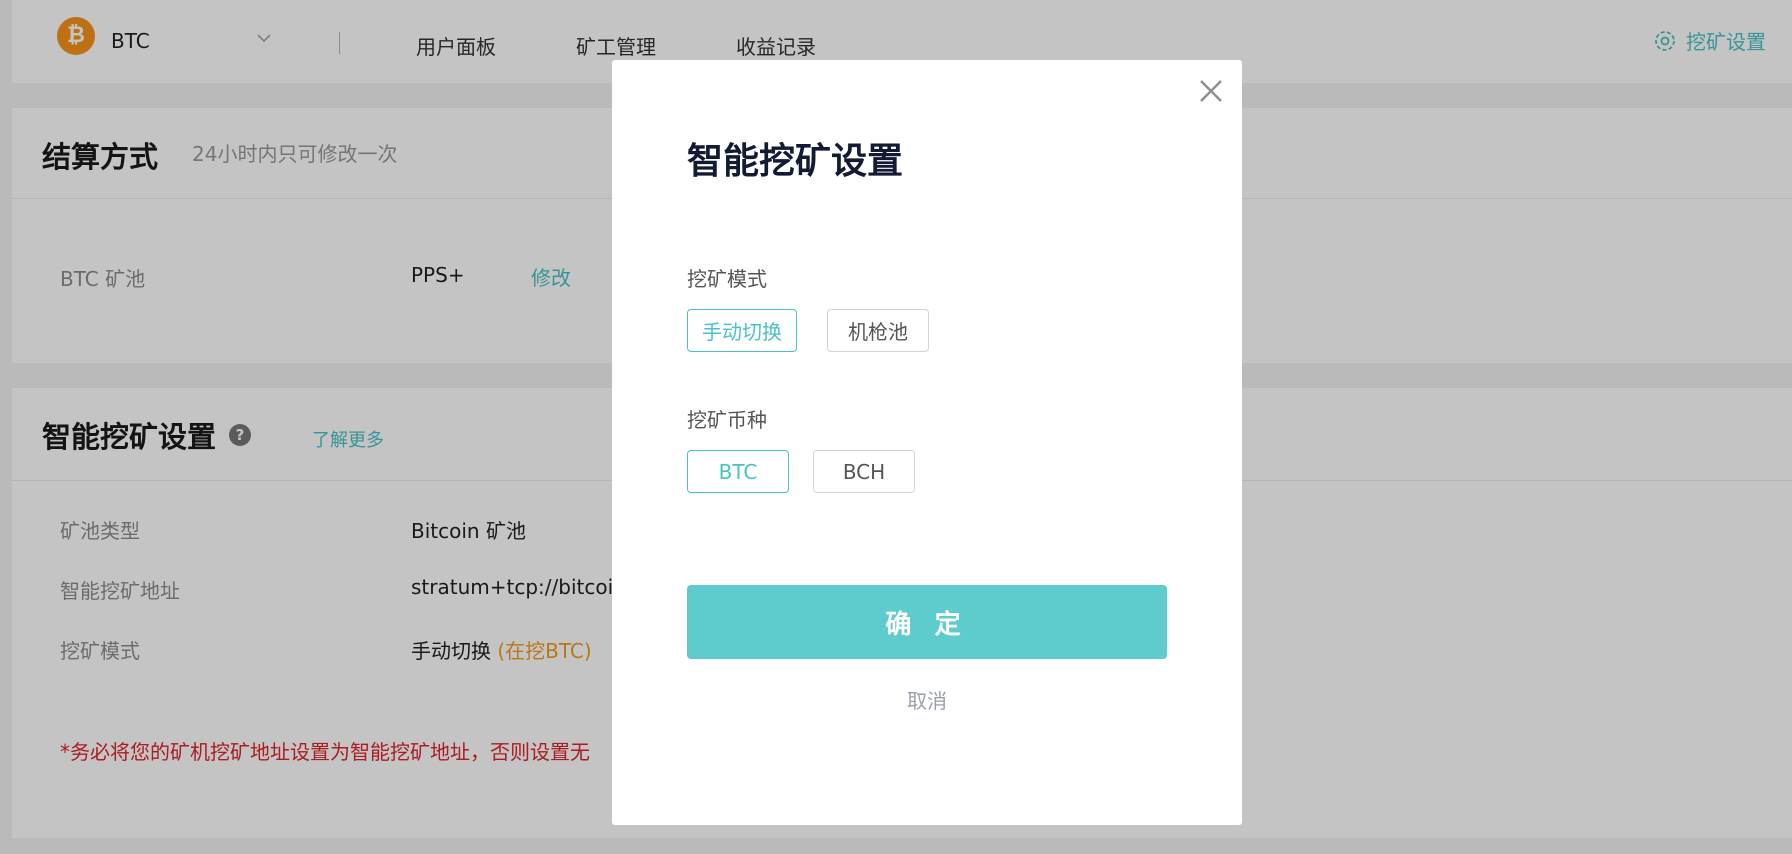  What do you see at coordinates (795, 161) in the screenshot?
I see `modal-title: 智能挖矿设置` at bounding box center [795, 161].